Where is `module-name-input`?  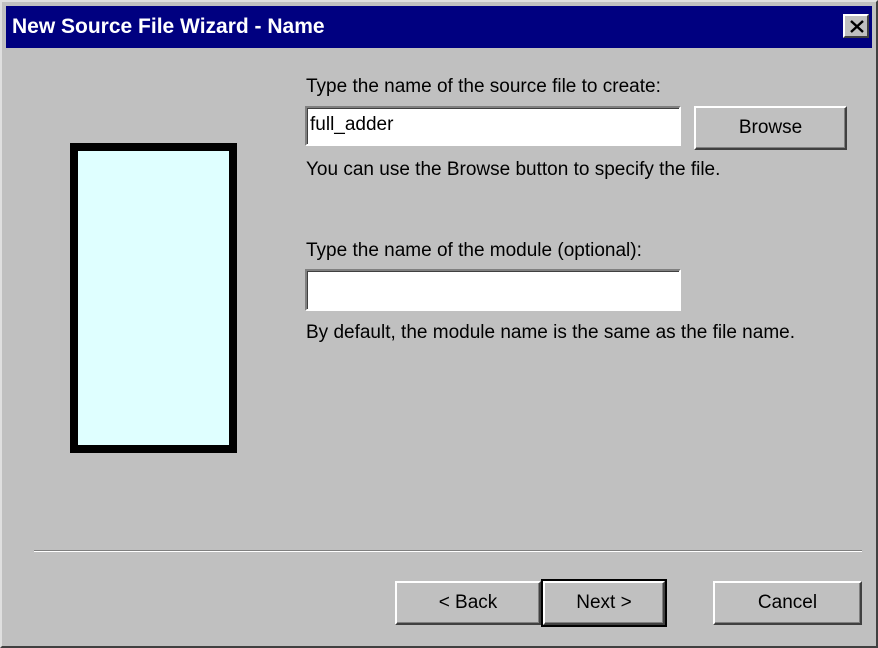 module-name-input is located at coordinates (493, 290).